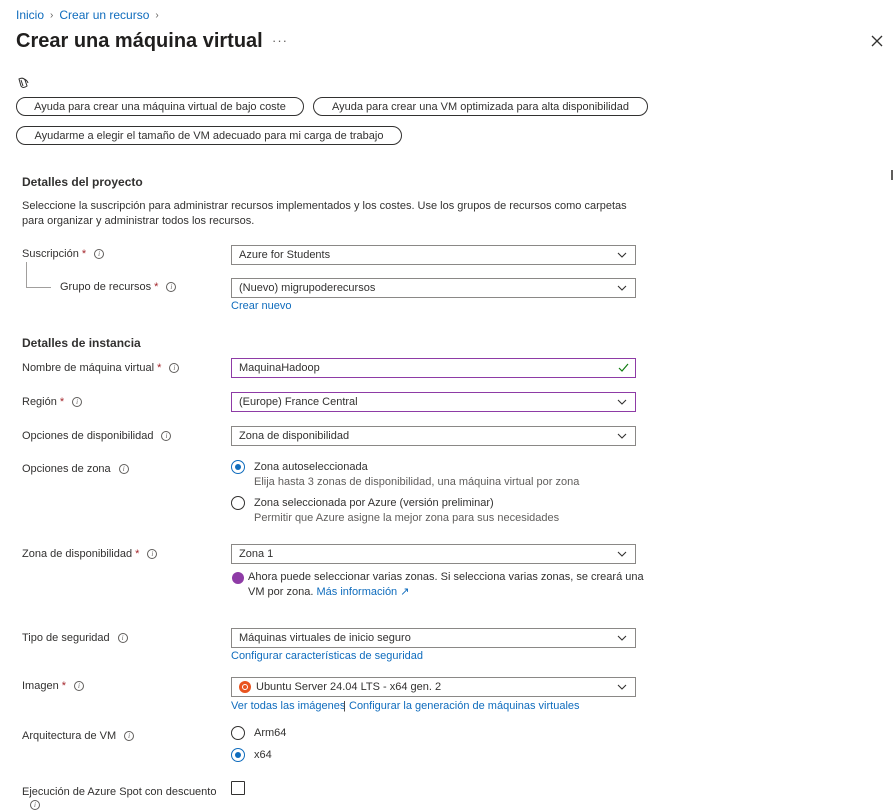 The image size is (896, 810). Describe the element at coordinates (238, 733) in the screenshot. I see `arch-arm64-radio` at that location.